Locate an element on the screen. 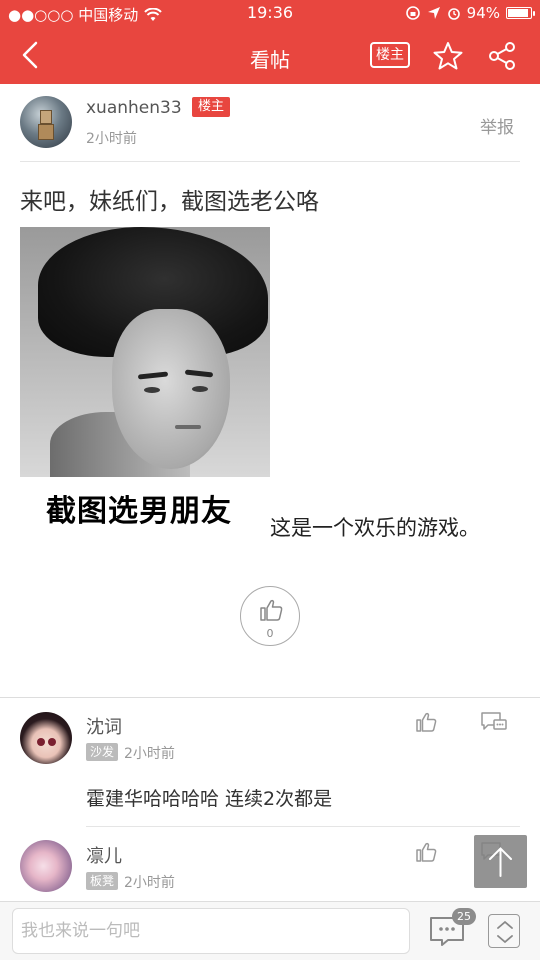 This screenshot has width=540, height=960. comment-reply-icon is located at coordinates (494, 722).